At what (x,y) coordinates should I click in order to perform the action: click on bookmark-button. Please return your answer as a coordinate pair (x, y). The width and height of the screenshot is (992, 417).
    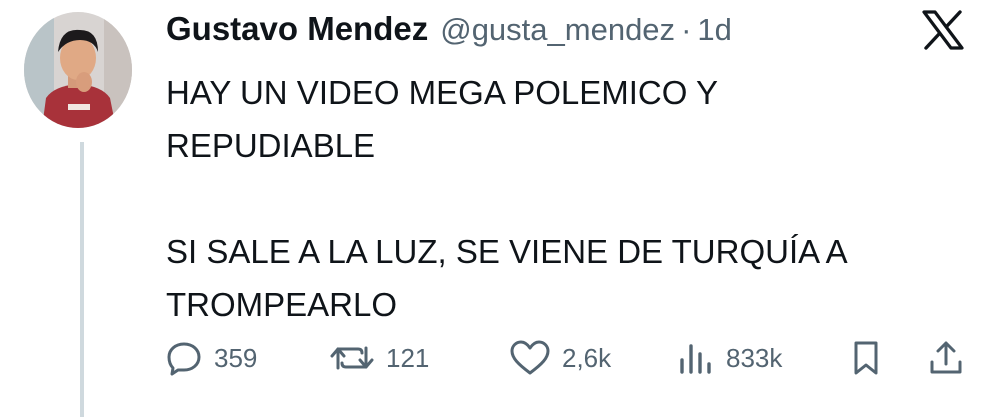
    Looking at the image, I should click on (866, 358).